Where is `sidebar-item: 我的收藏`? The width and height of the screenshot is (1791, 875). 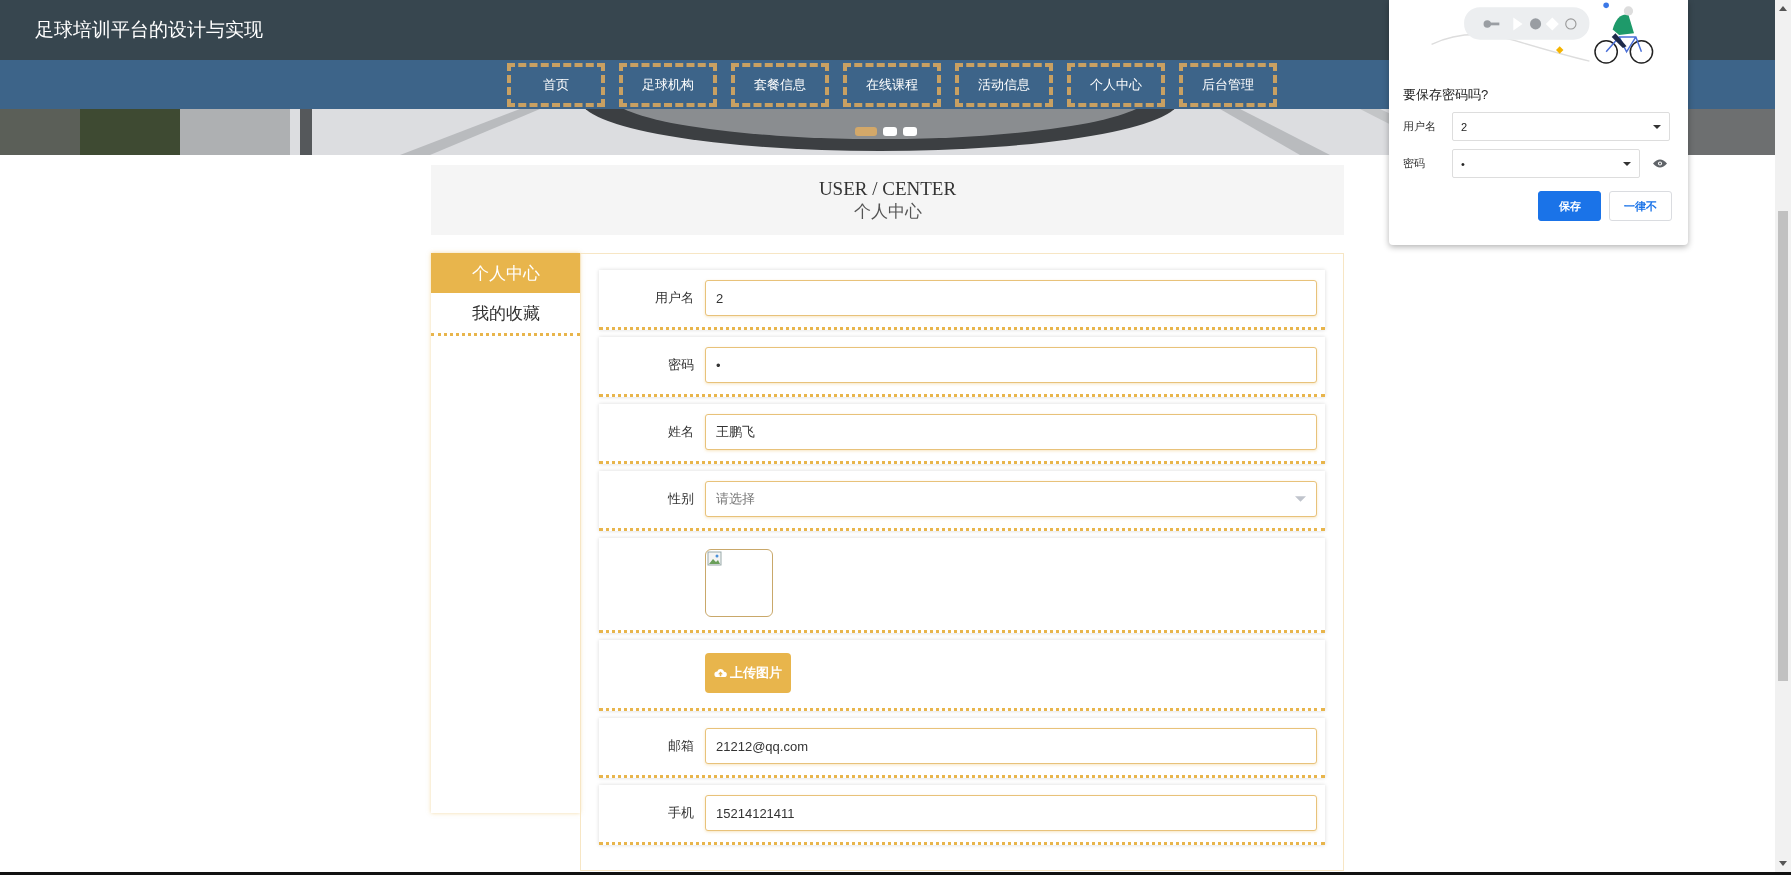
sidebar-item: 我的收藏 is located at coordinates (505, 314).